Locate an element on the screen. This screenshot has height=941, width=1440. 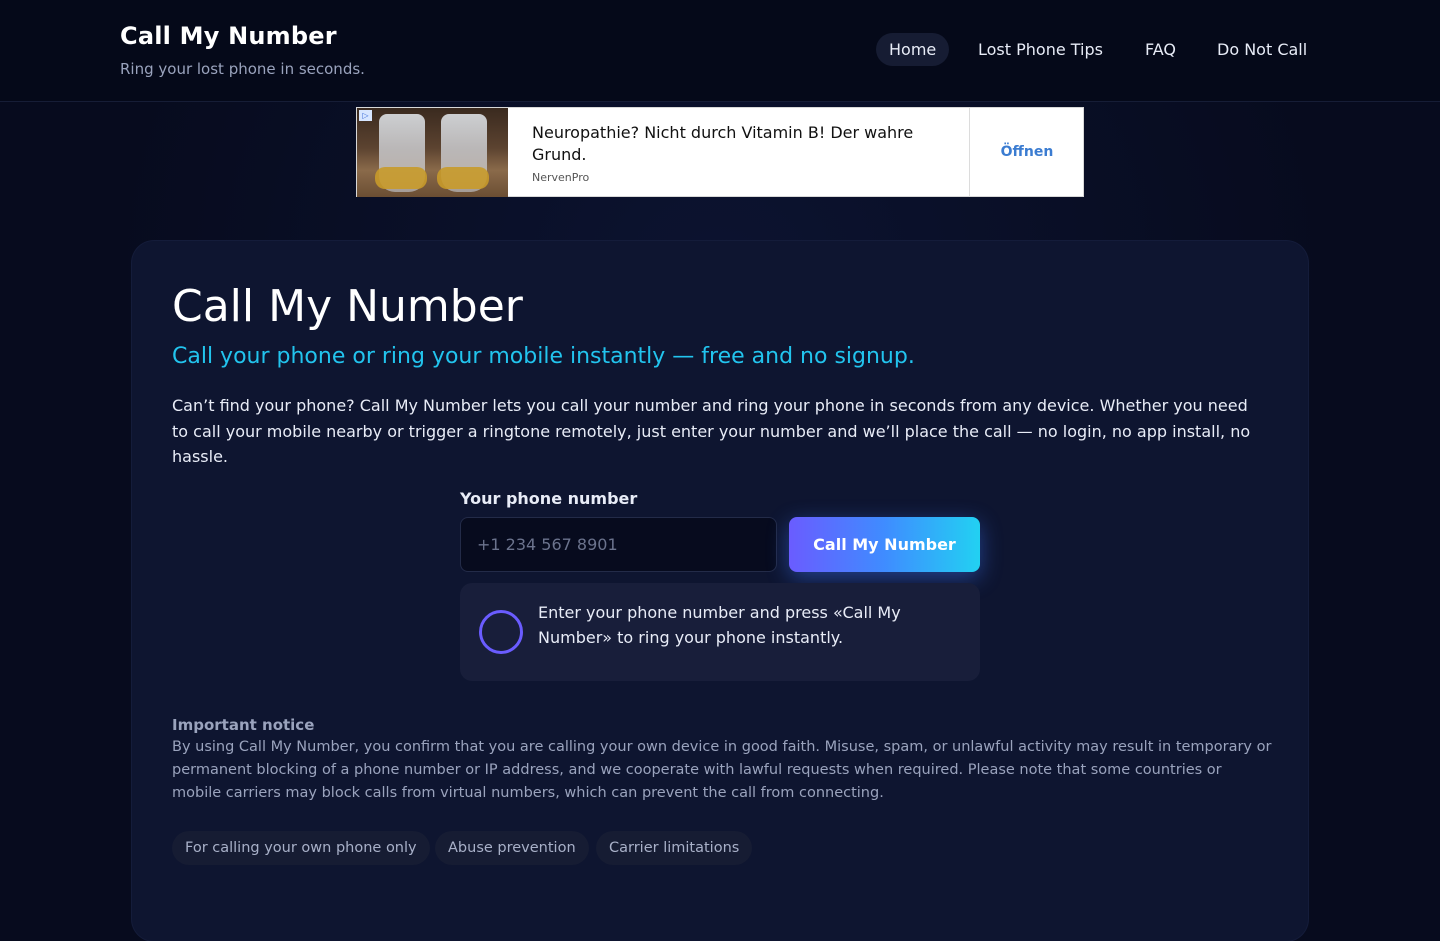
page-title: Call My Number is located at coordinates (347, 306).